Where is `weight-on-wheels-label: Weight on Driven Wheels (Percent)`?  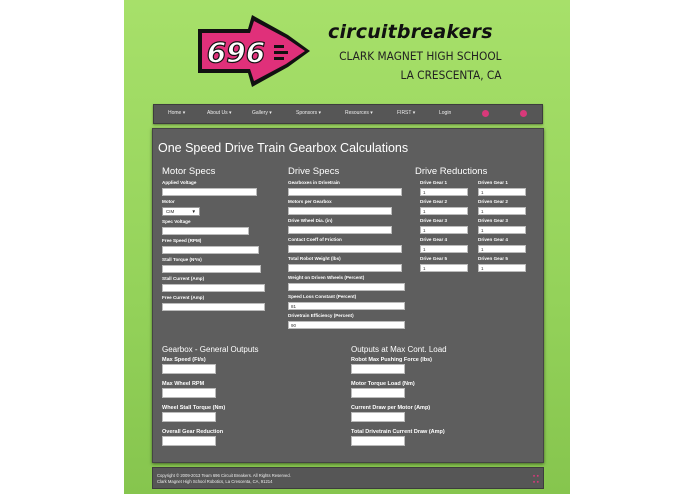
weight-on-wheels-label: Weight on Driven Wheels (Percent) is located at coordinates (326, 277).